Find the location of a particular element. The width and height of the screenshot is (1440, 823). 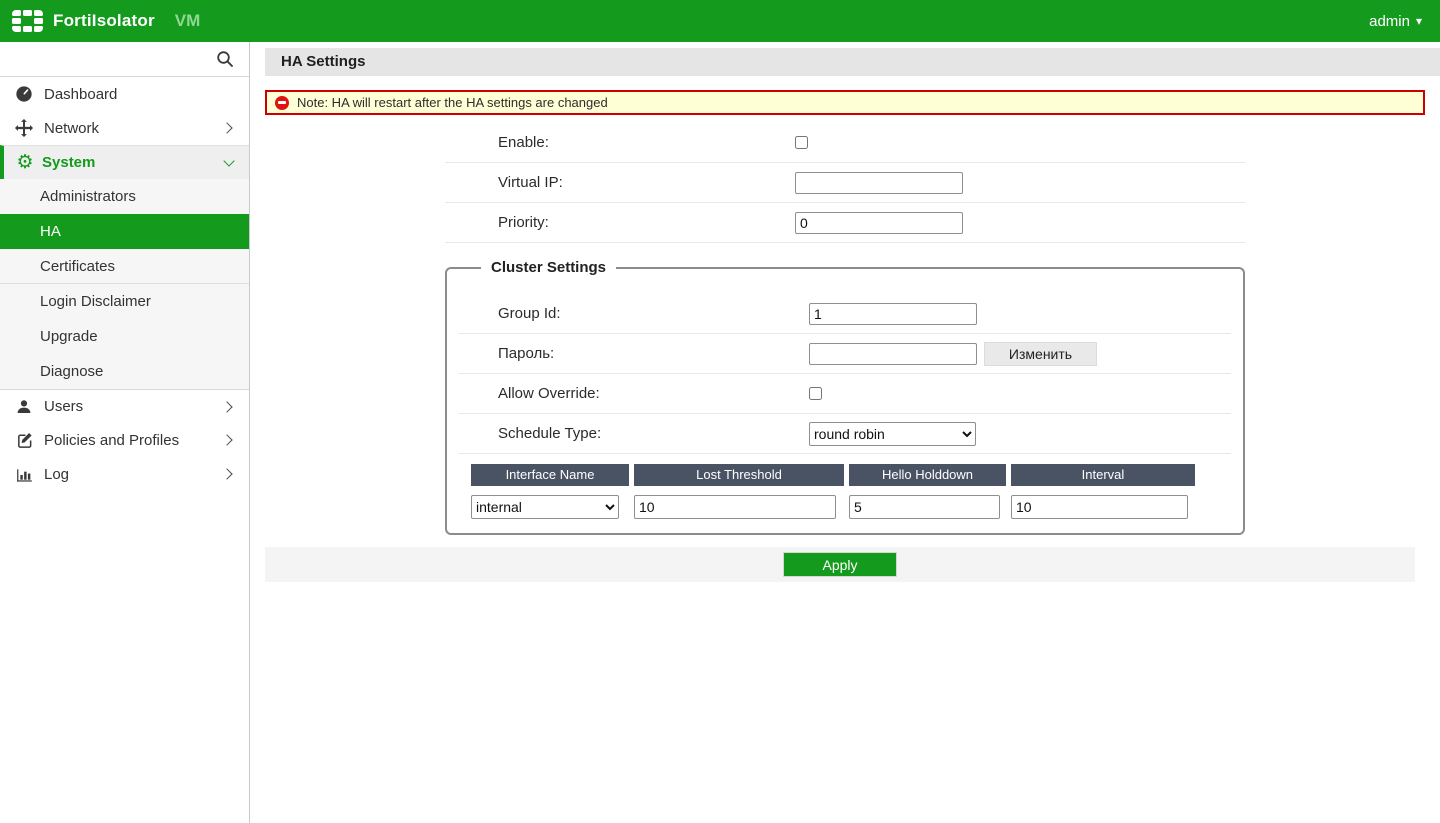

form-row-priority: Priority: is located at coordinates (845, 223).